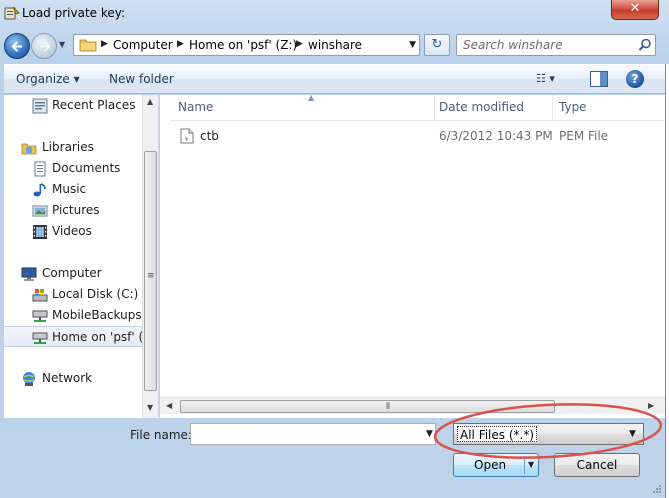 The image size is (669, 498). I want to click on file-row: ctb 6/3/2012 10:43 PM PEM File, so click(417, 136).